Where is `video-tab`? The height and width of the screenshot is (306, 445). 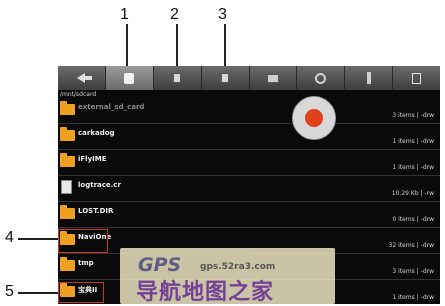
video-tab is located at coordinates (321, 78).